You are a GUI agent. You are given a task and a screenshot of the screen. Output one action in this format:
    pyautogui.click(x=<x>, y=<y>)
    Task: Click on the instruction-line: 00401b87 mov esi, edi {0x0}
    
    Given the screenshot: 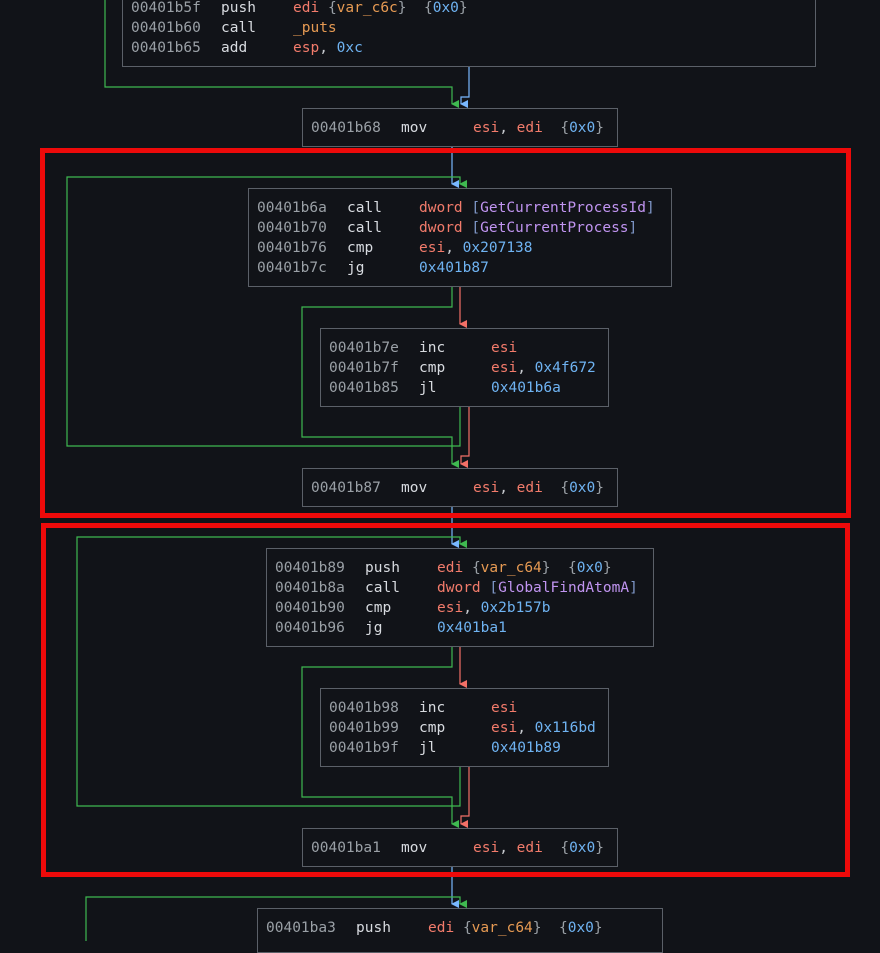 What is the action you would take?
    pyautogui.click(x=460, y=488)
    